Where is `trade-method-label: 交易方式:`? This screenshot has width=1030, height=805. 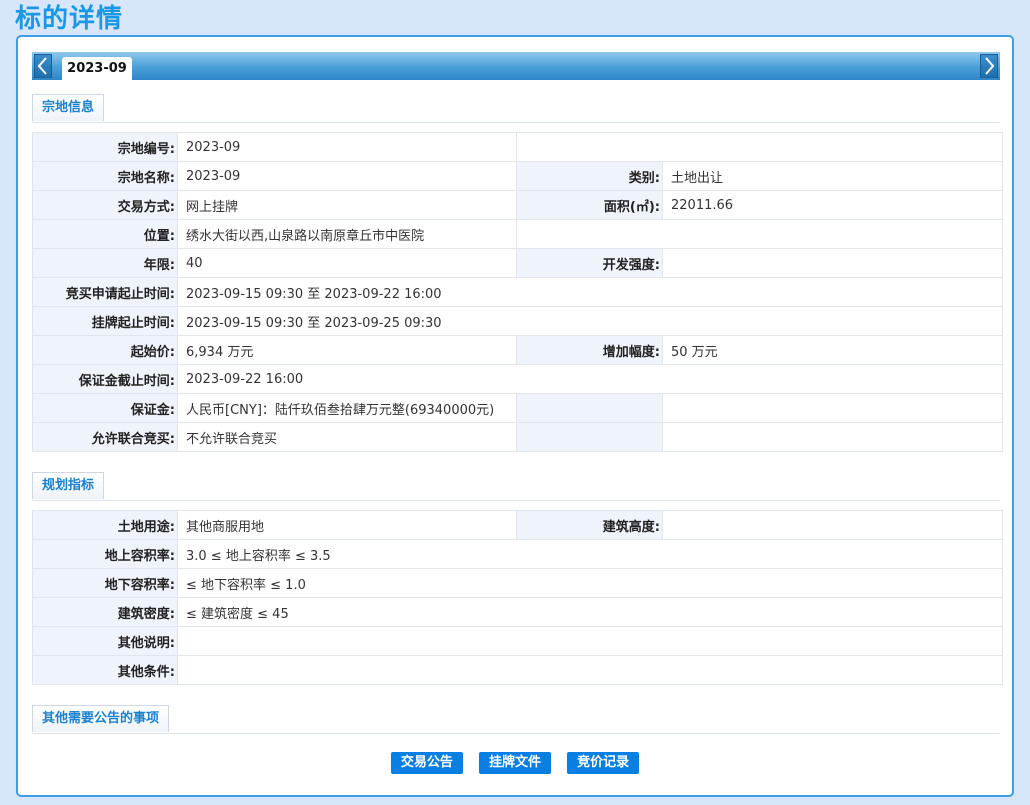
trade-method-label: 交易方式: is located at coordinates (105, 205).